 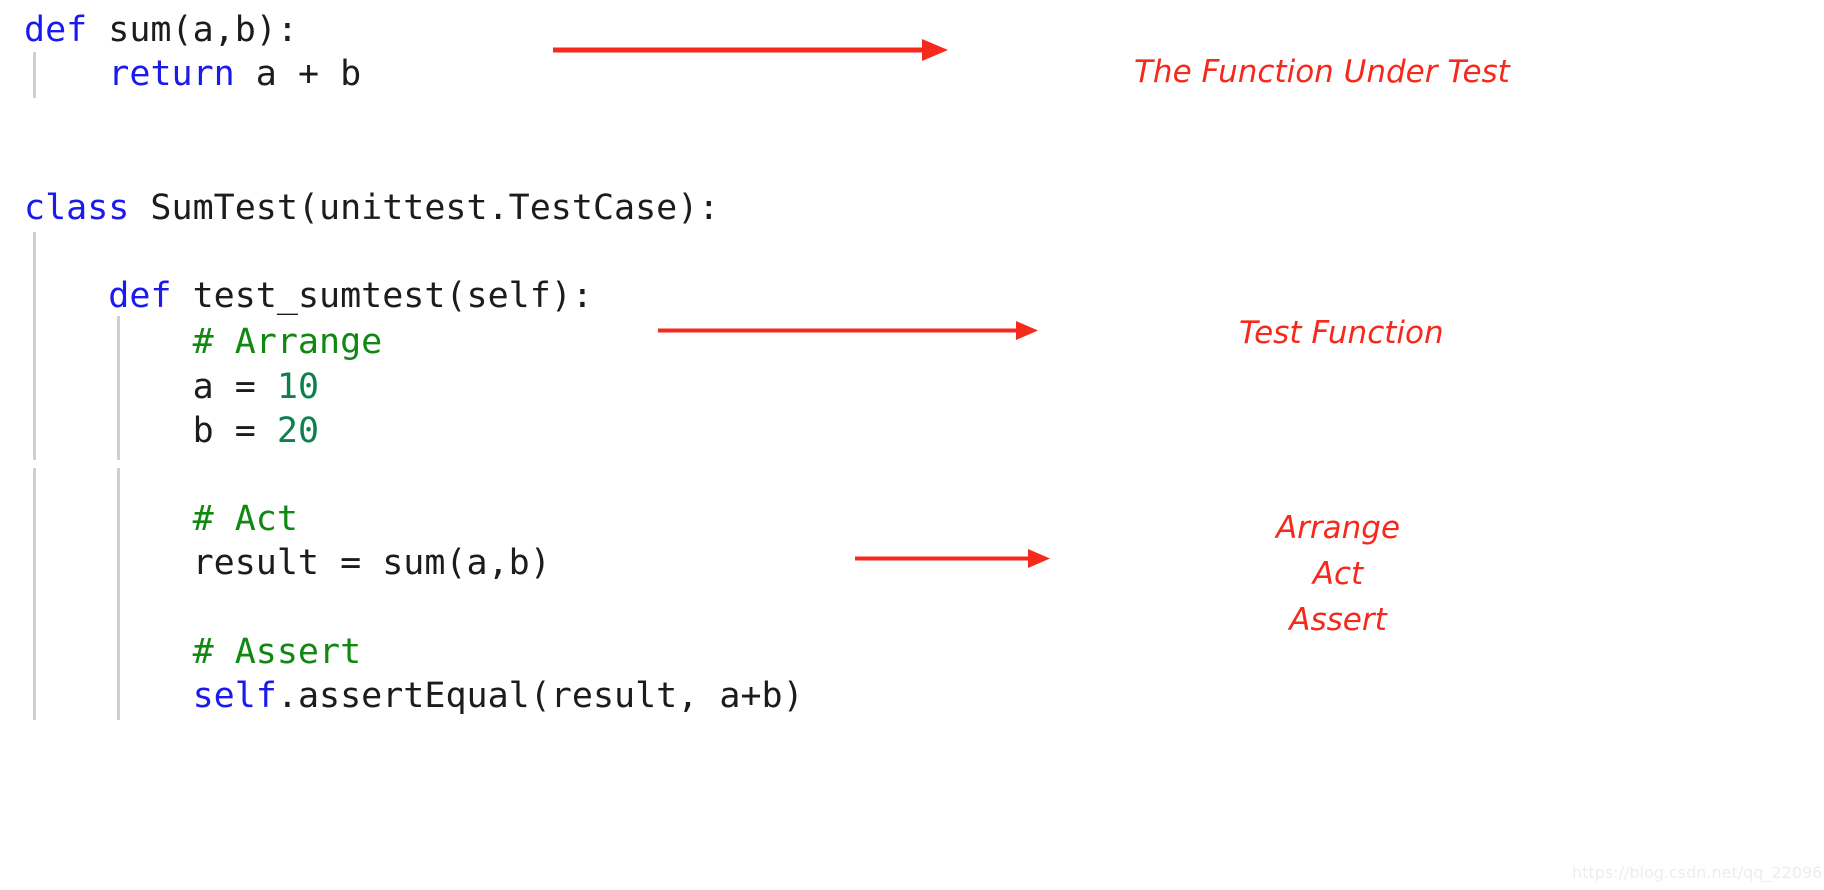 I want to click on arrow-arrange-act-assert, so click(x=952, y=558).